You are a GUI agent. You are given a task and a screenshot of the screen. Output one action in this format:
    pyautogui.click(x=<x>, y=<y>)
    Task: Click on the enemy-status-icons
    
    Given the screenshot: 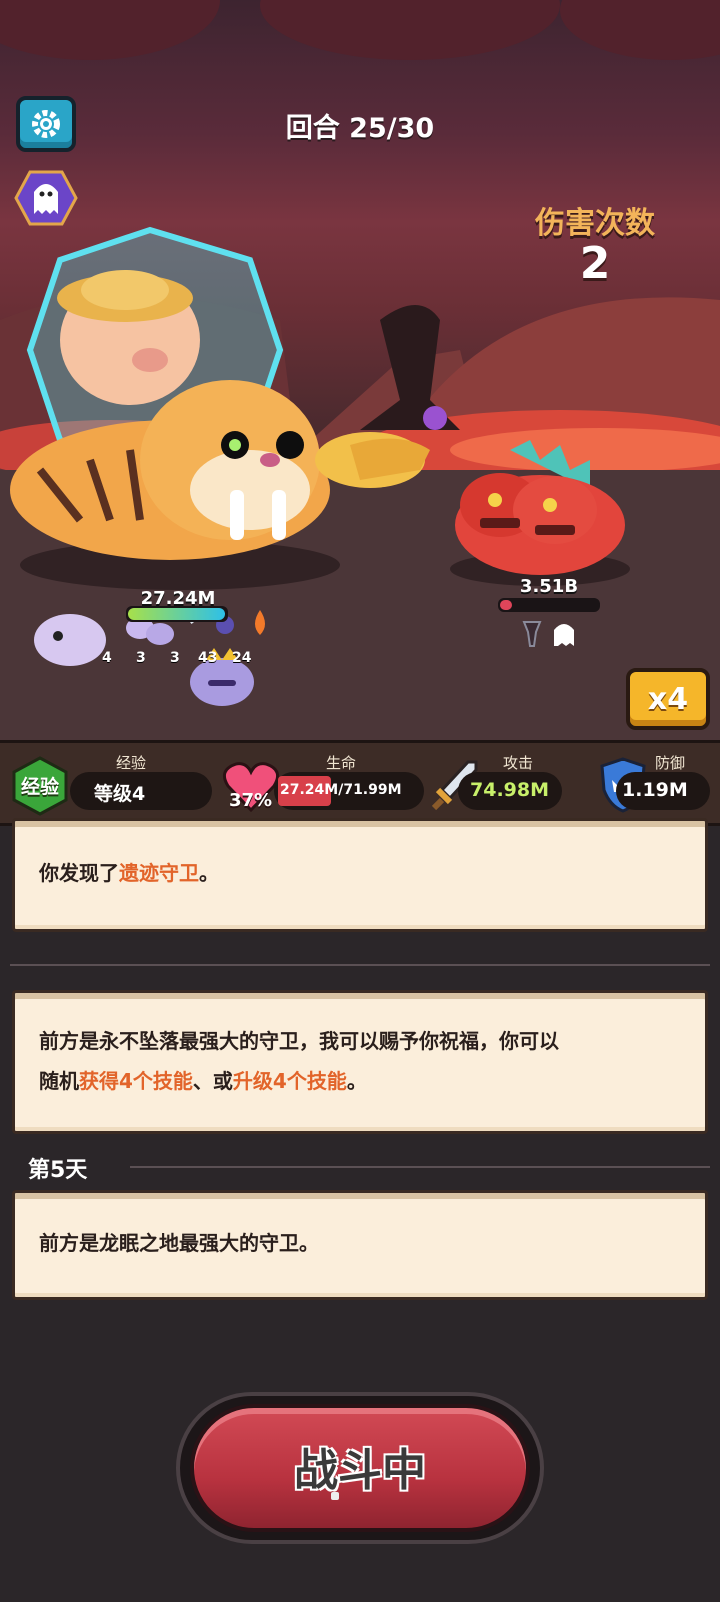 What is the action you would take?
    pyautogui.click(x=548, y=634)
    